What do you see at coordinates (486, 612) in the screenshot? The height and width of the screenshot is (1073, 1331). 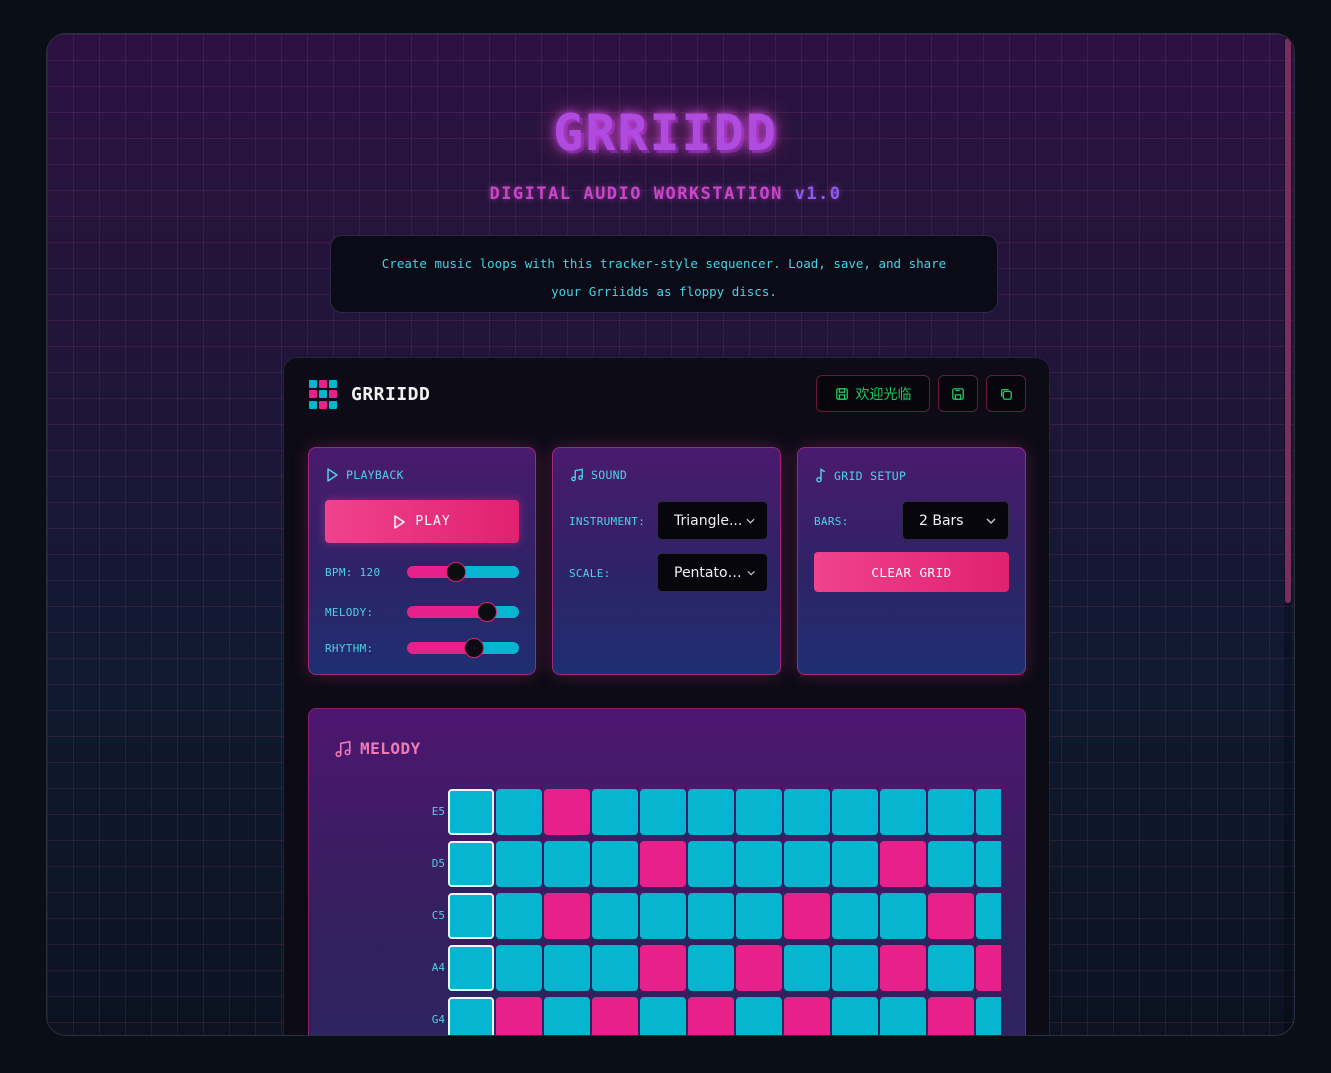 I see `melody-slider-knob` at bounding box center [486, 612].